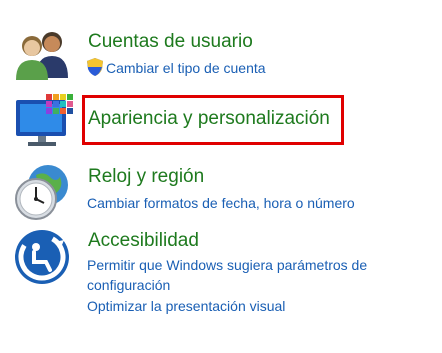 The width and height of the screenshot is (442, 353). I want to click on link-change-account-type: Cambiar el tipo de cuenta, so click(186, 68).